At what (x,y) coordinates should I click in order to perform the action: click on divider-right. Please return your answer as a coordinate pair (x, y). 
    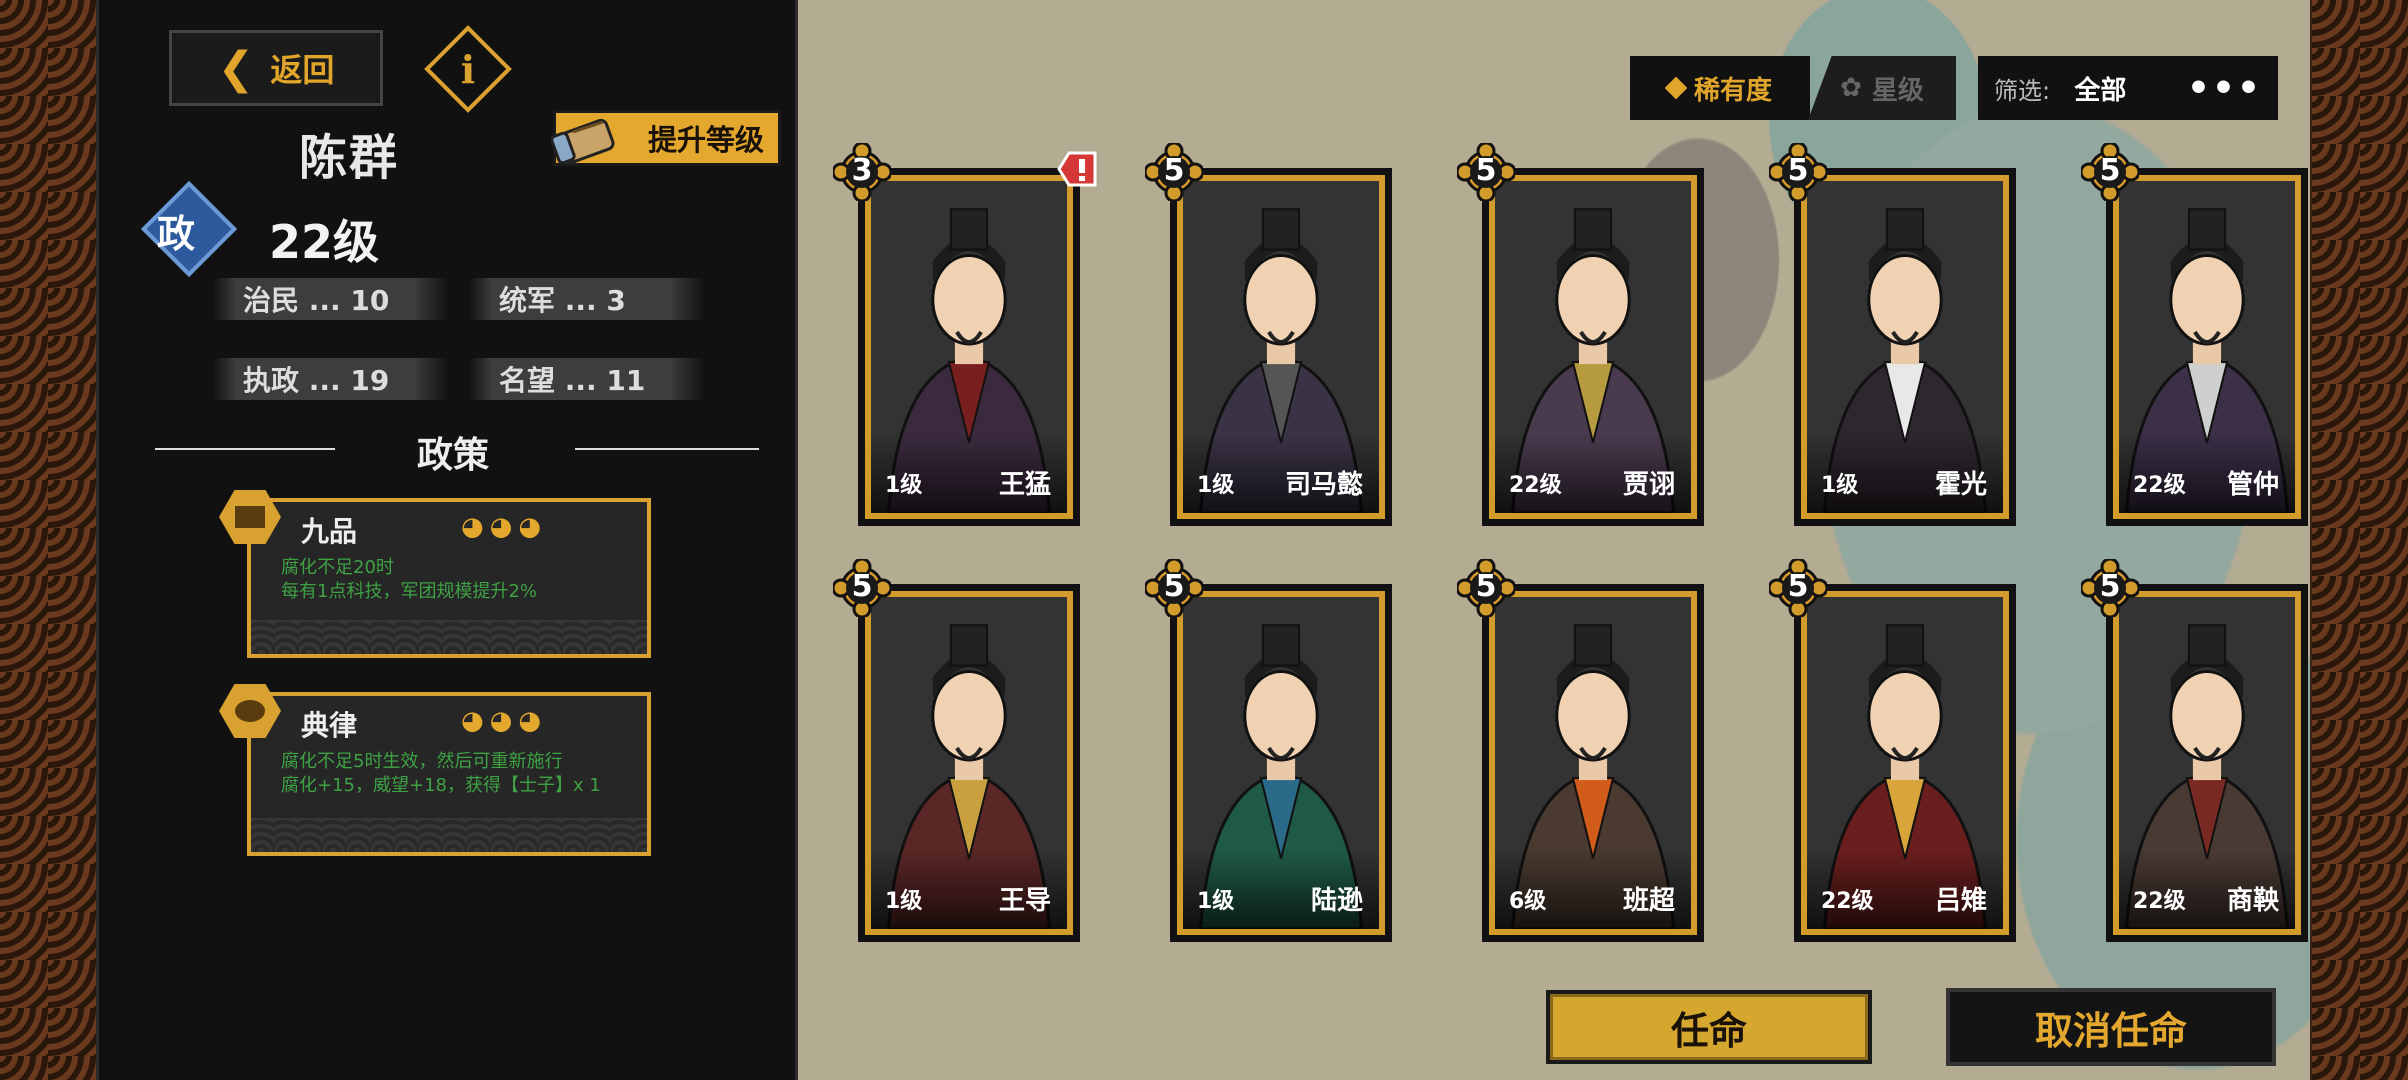
    Looking at the image, I should click on (667, 449).